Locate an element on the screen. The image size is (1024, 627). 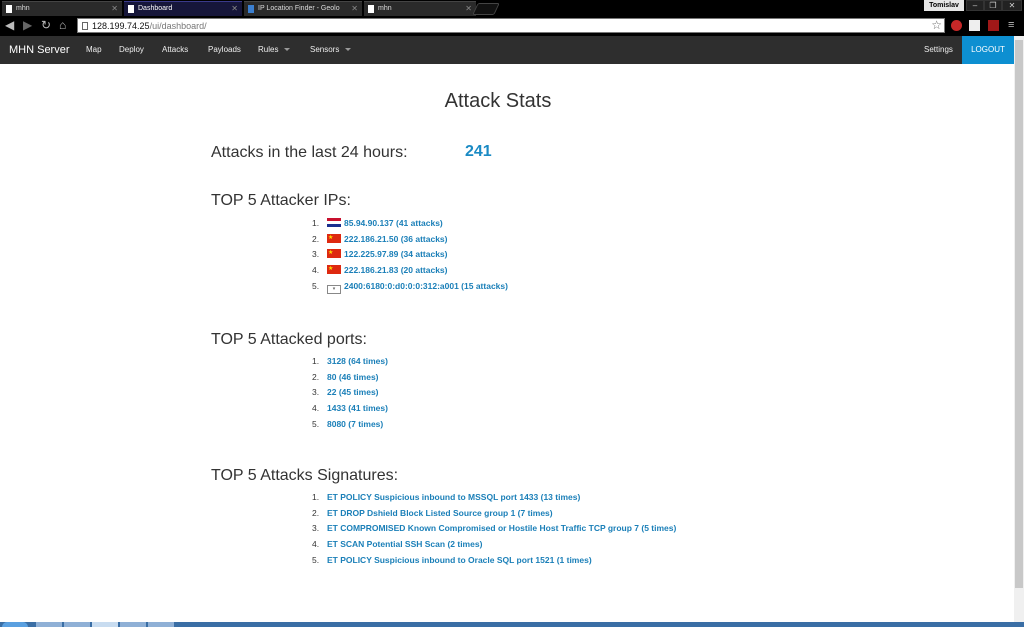
forward-arrow-icon: ▶ is located at coordinates (27, 25).